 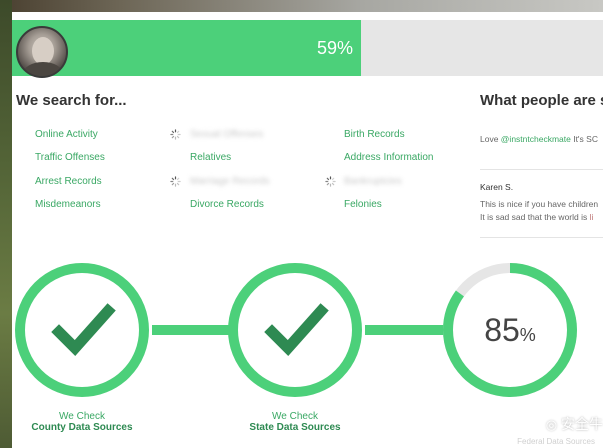 I want to click on search-item-relatives: Relatives, so click(x=211, y=157).